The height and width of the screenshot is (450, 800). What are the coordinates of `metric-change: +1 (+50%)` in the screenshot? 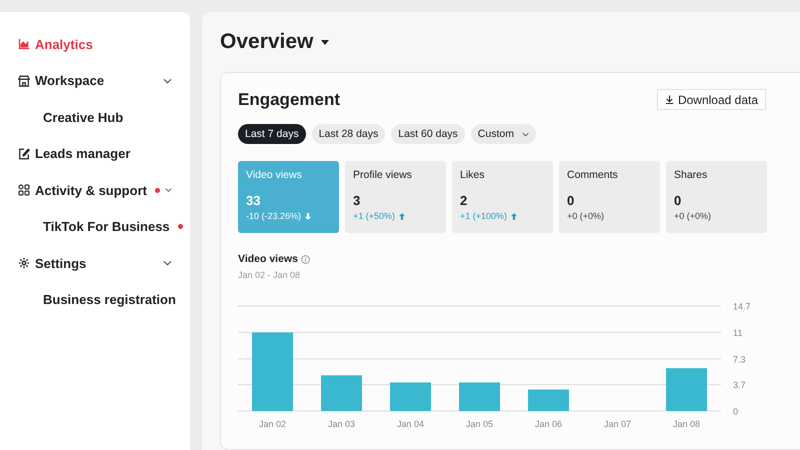 It's located at (374, 216).